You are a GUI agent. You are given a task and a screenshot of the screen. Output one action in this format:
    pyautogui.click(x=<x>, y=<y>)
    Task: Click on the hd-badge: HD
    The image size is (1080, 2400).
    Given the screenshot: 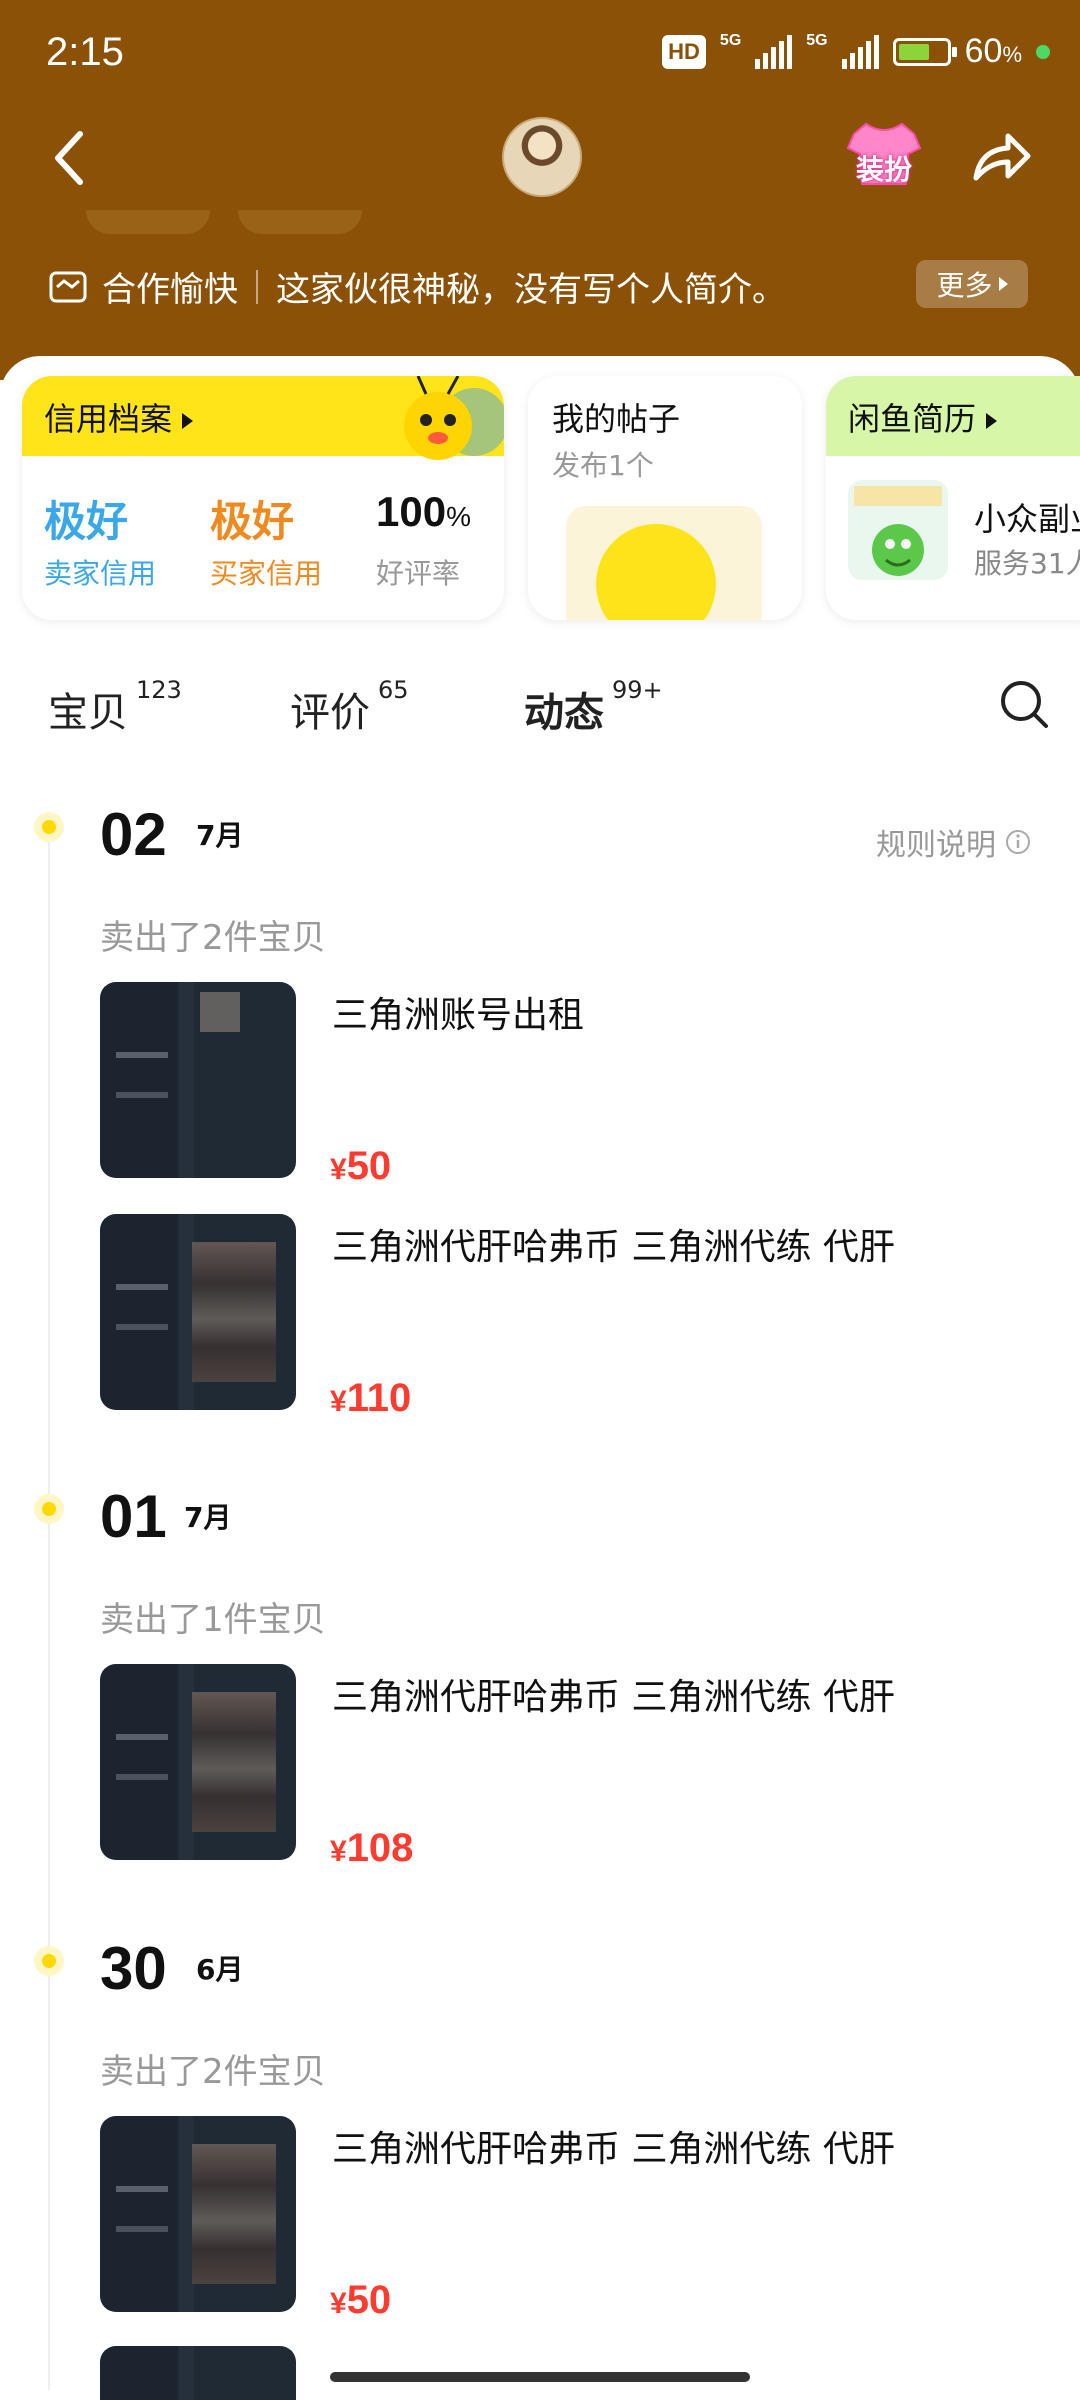 What is the action you would take?
    pyautogui.click(x=684, y=51)
    